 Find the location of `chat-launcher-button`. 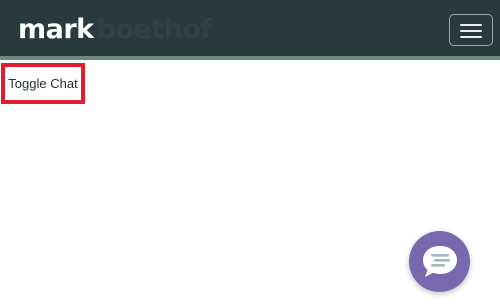

chat-launcher-button is located at coordinates (439, 261).